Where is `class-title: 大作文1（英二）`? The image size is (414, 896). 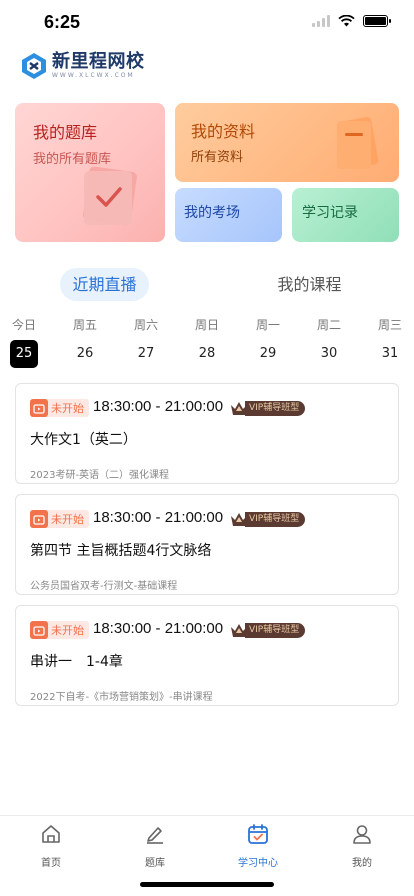
class-title: 大作文1（英二） is located at coordinates (83, 440).